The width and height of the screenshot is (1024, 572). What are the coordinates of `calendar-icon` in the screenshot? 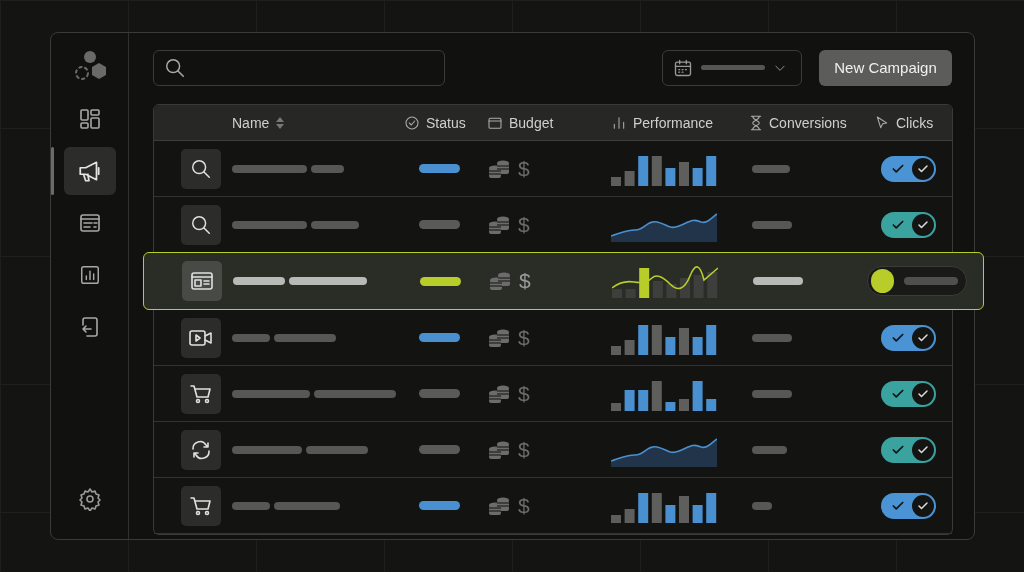 It's located at (683, 67).